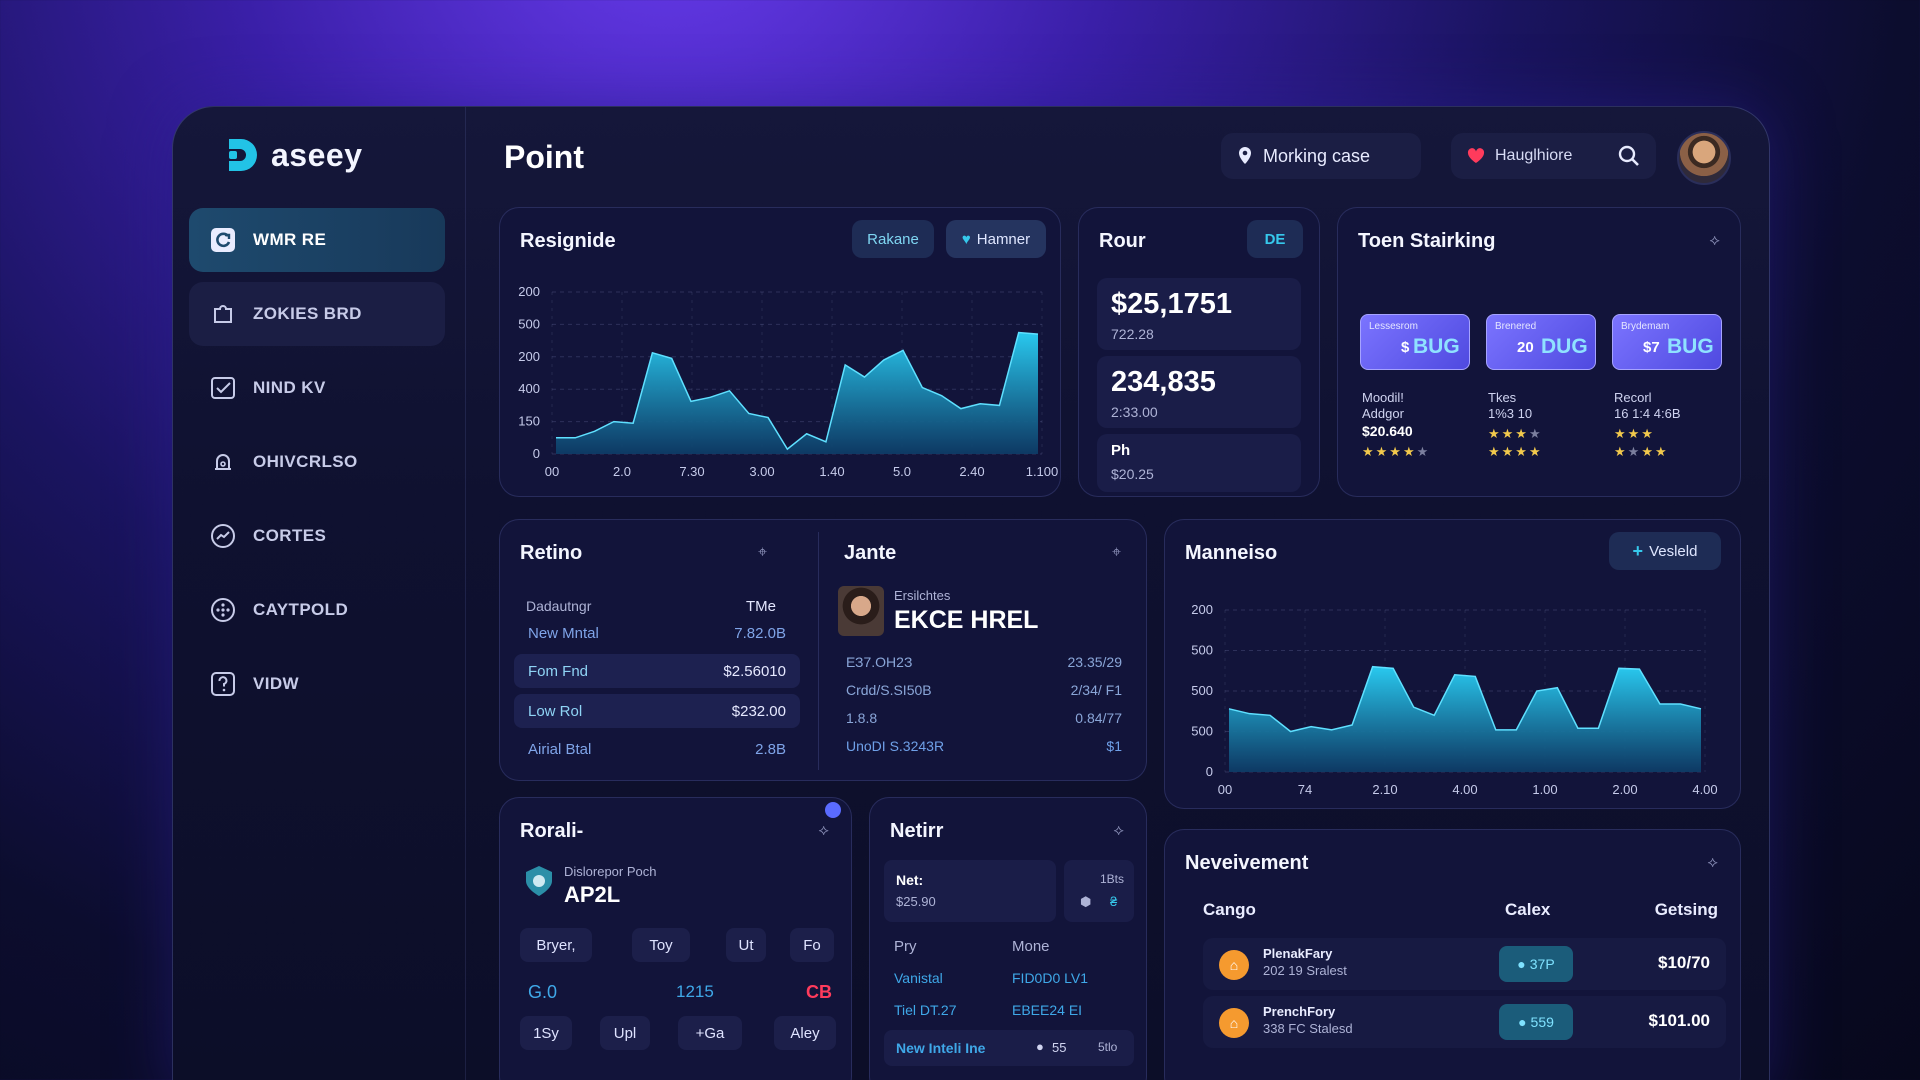 The width and height of the screenshot is (1920, 1080). I want to click on shield-badge-icon, so click(539, 881).